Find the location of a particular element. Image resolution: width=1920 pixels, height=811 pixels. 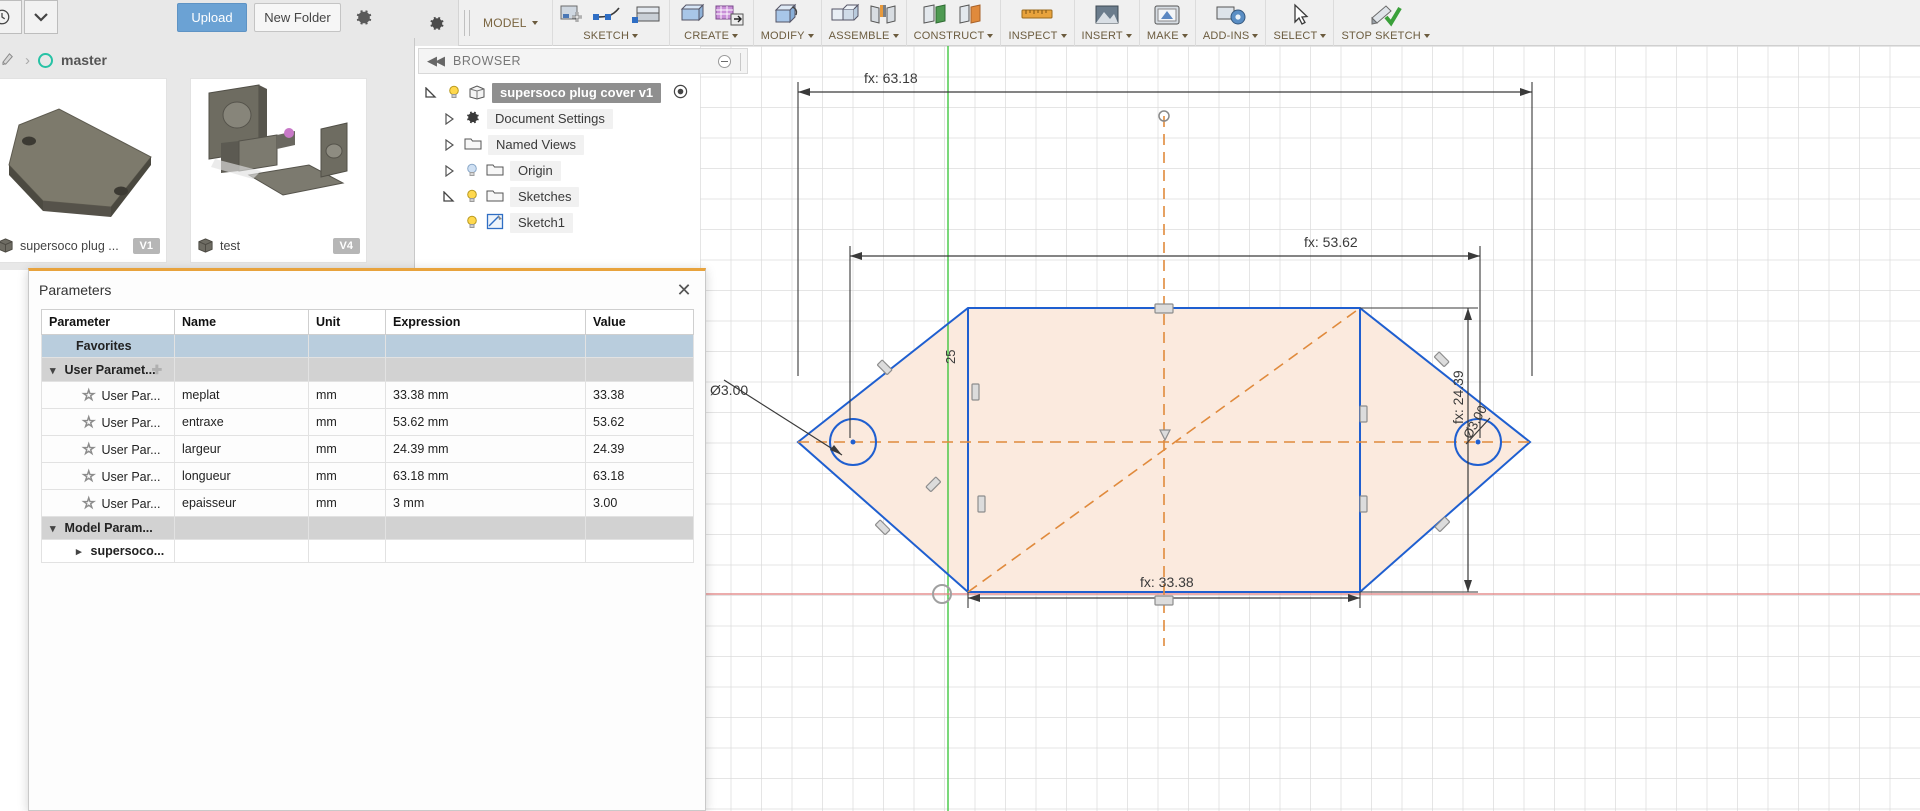

dimension-longueur: fx: 63.18 is located at coordinates (891, 78).